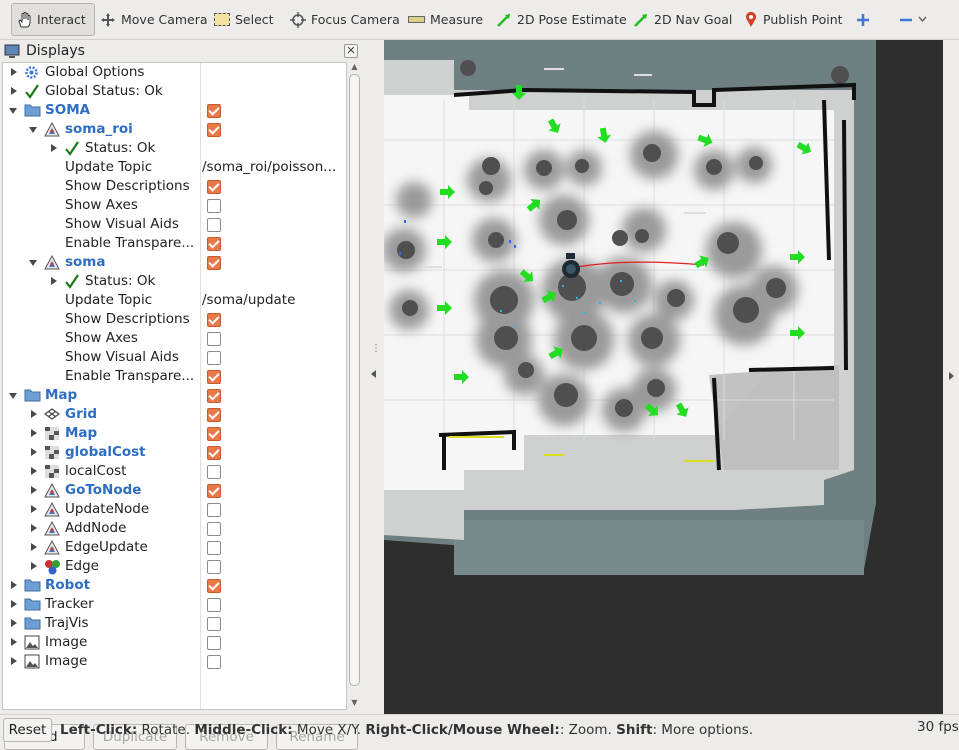  I want to click on select-tool: Select, so click(244, 19).